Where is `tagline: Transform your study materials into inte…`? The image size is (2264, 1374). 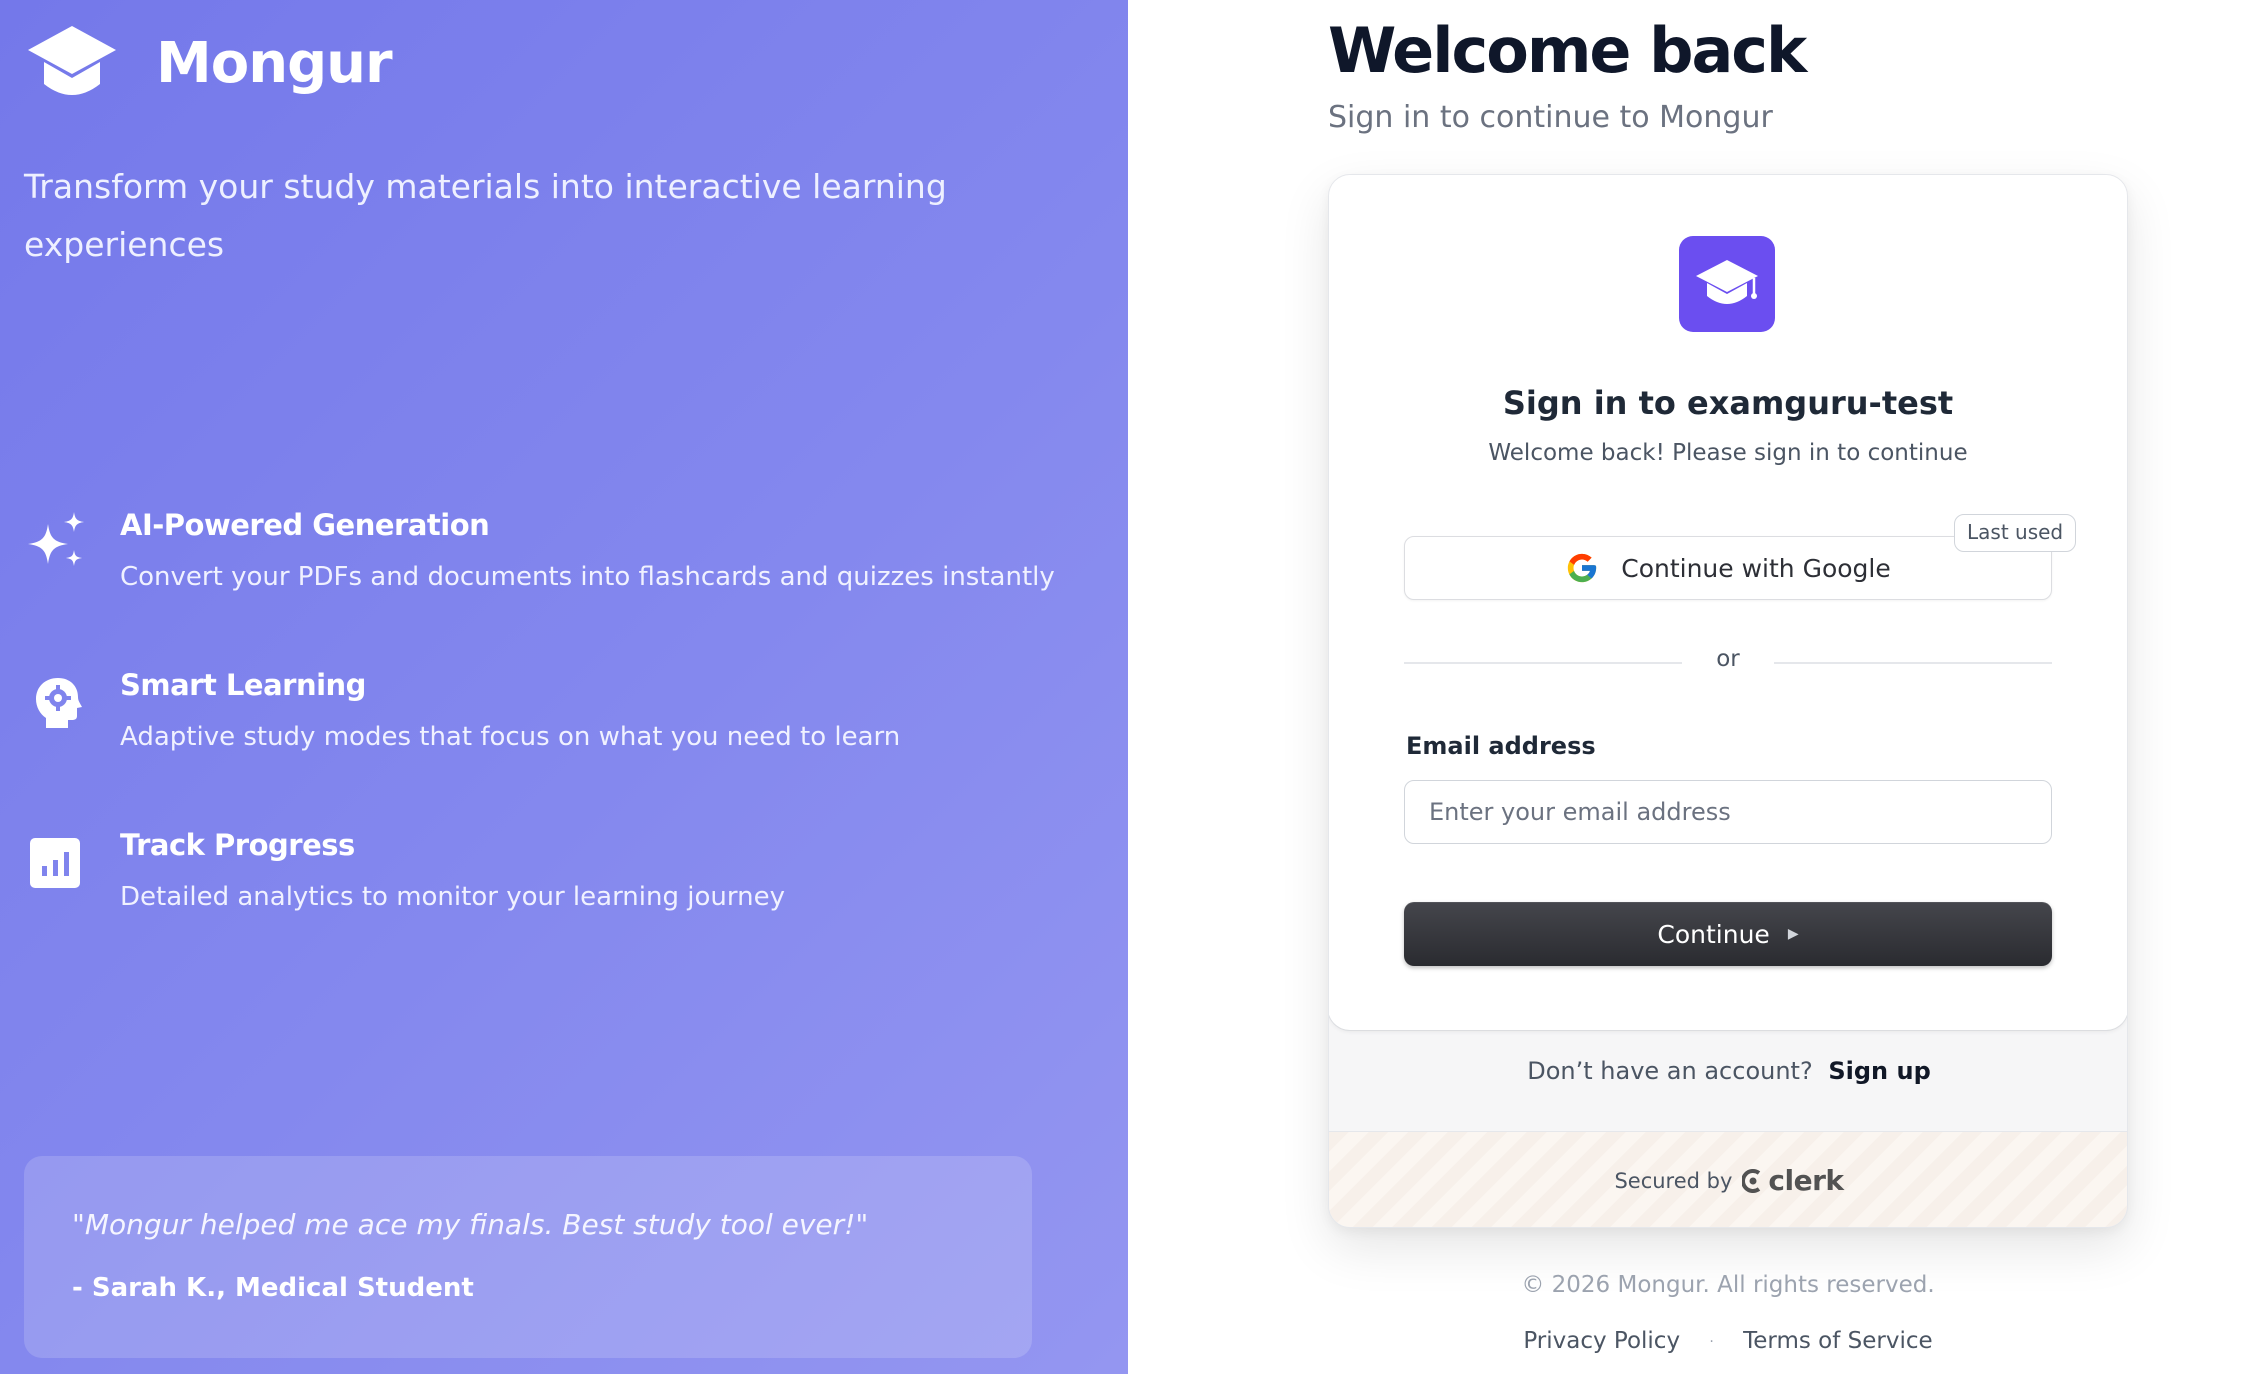
tagline: Transform your study materials into inte… is located at coordinates (485, 215).